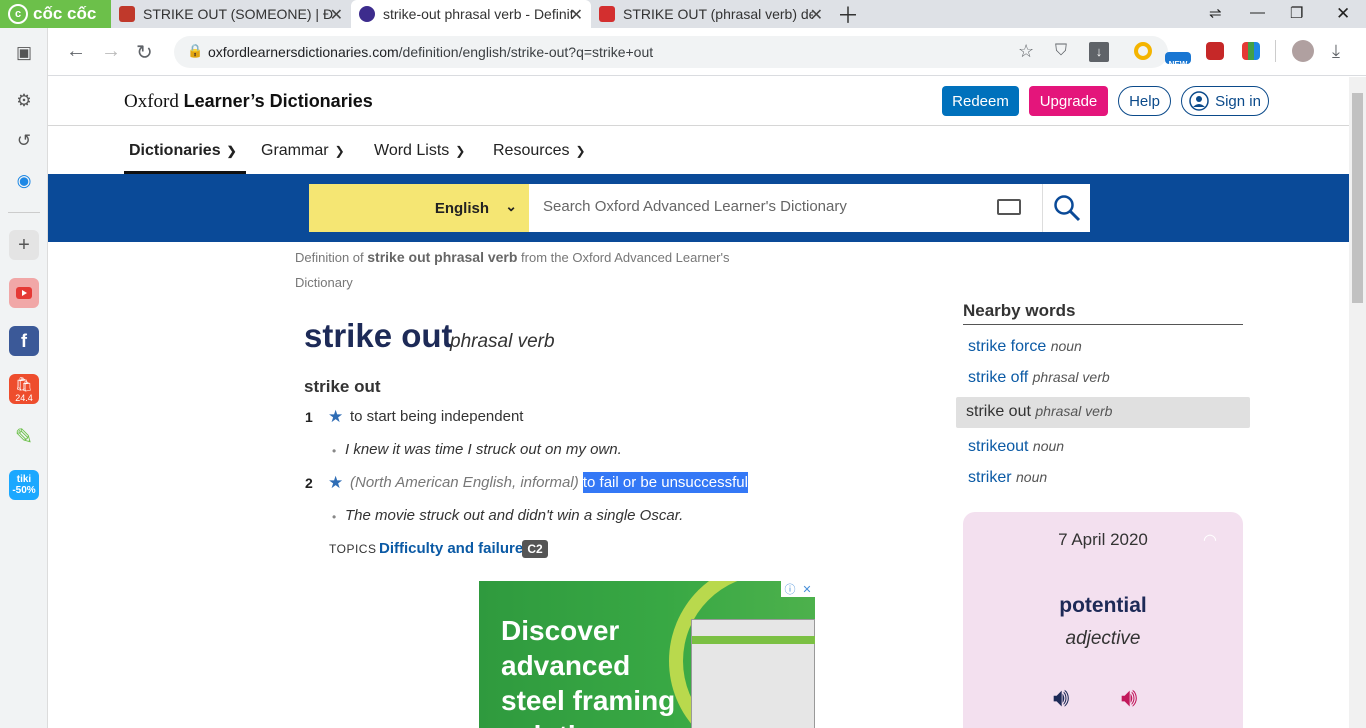 This screenshot has width=1366, height=728. I want to click on wotd-word: potential, so click(1103, 606).